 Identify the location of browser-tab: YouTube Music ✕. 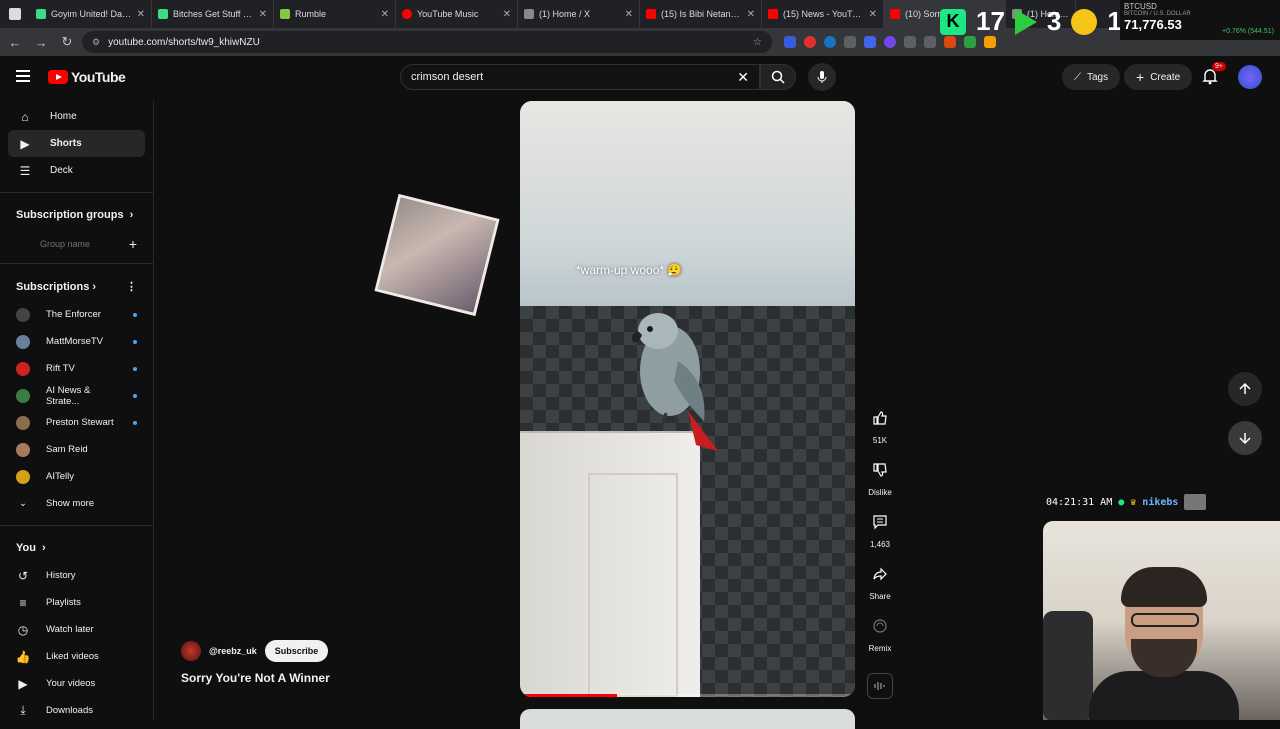
(457, 14).